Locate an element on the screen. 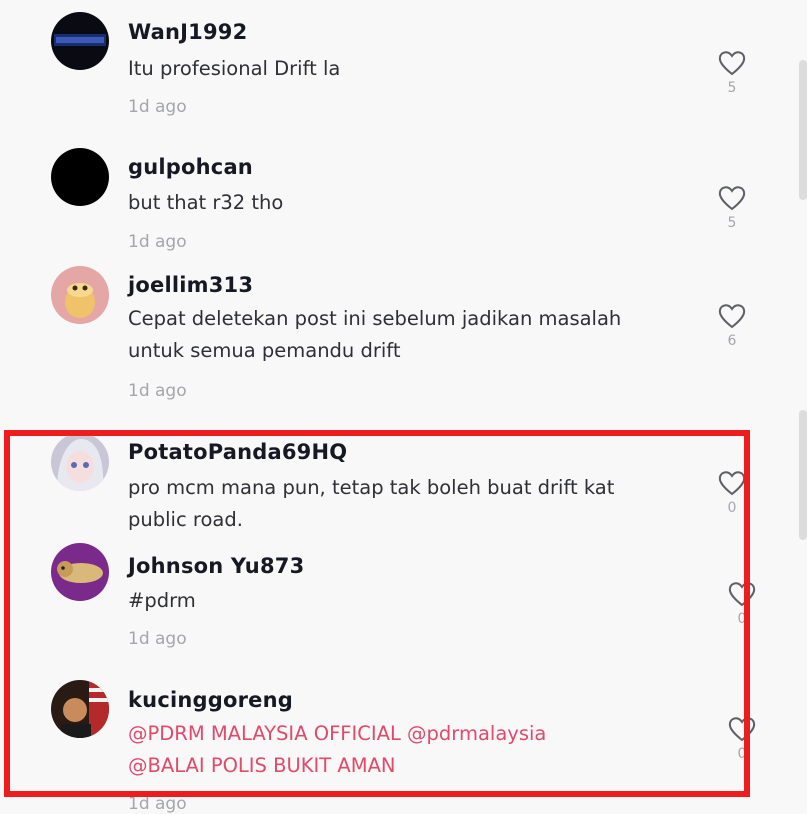  avatar-badge-icon is located at coordinates (80, 41).